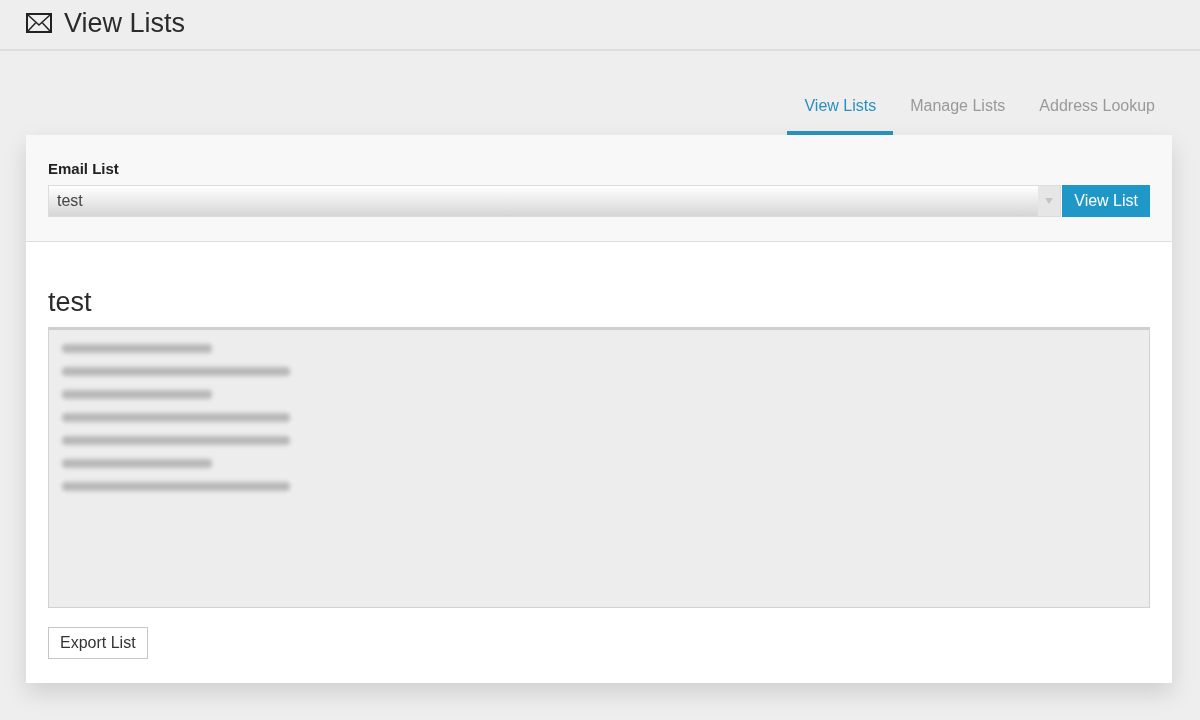  Describe the element at coordinates (1106, 201) in the screenshot. I see `view-list-button: View List` at that location.